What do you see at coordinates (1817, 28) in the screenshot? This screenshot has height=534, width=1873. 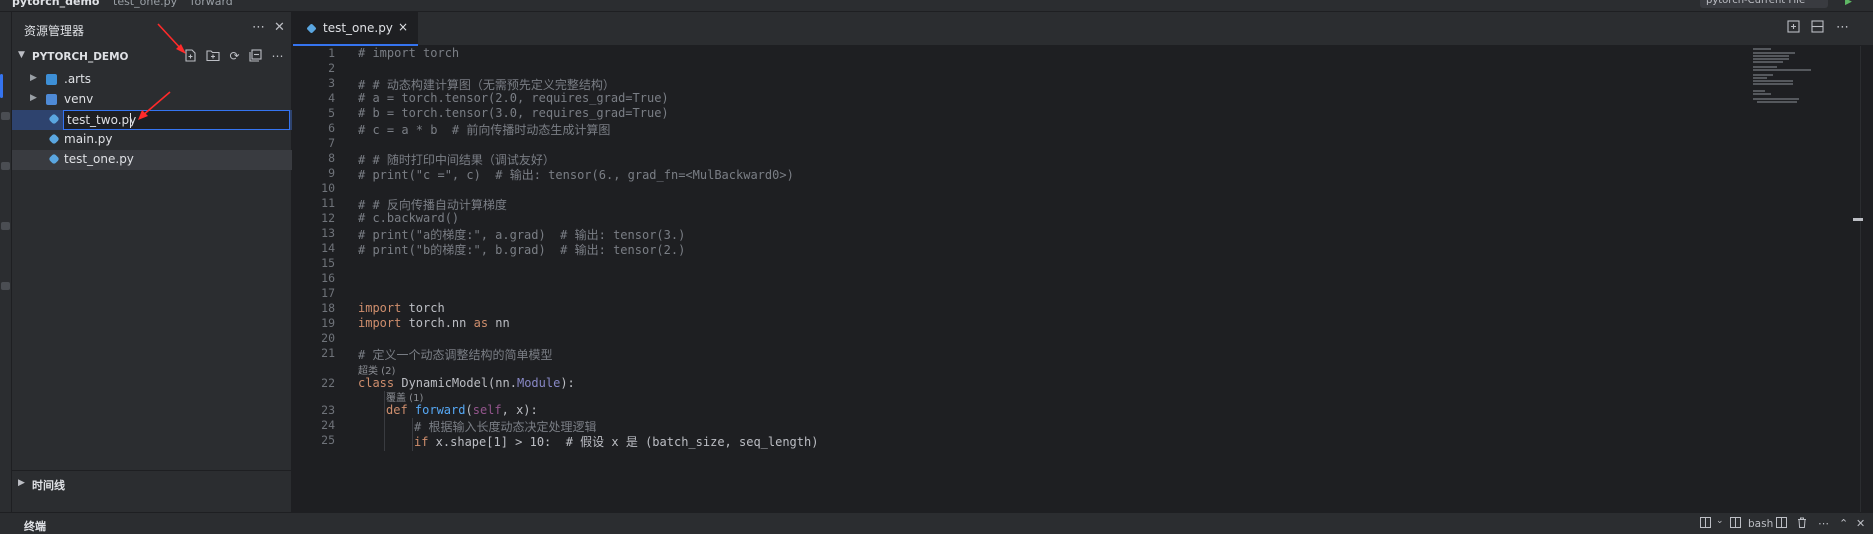 I see `split-editor-icon` at bounding box center [1817, 28].